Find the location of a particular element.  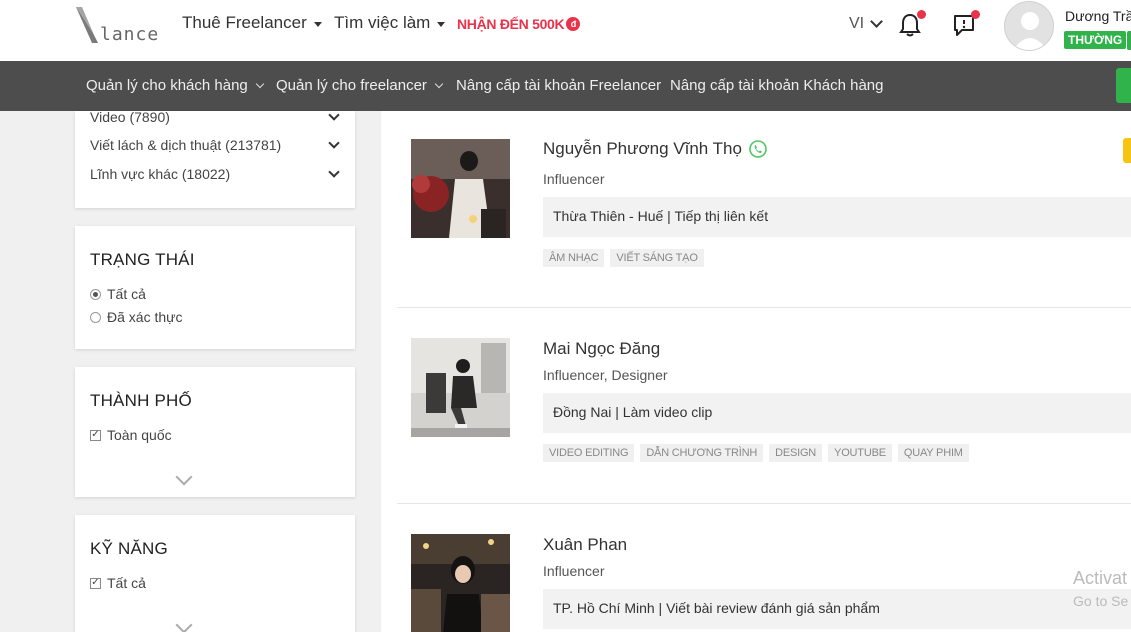

status-option-all: Tất cả is located at coordinates (118, 294).